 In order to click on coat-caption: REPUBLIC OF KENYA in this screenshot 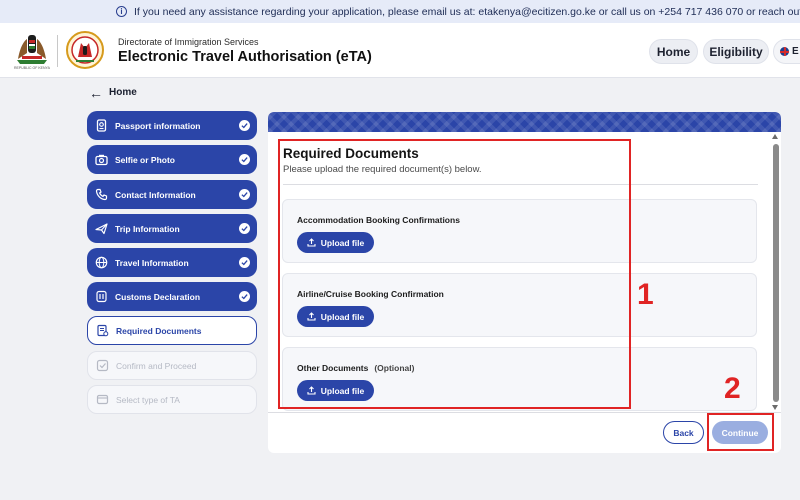, I will do `click(32, 68)`.